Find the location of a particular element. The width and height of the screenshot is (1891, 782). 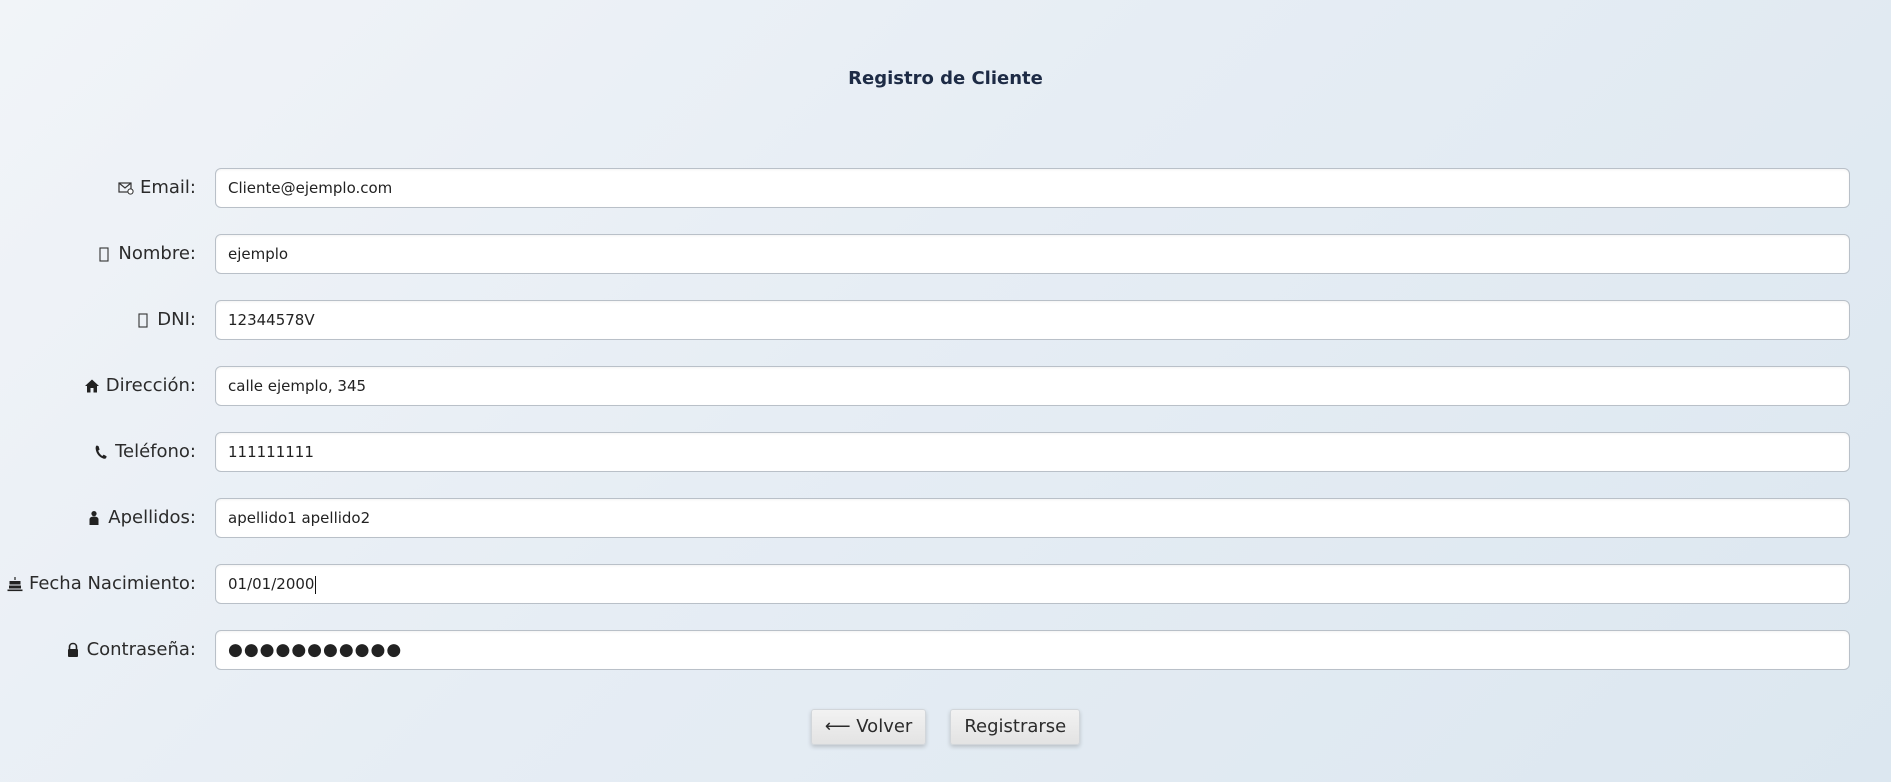

email-field: Cliente@ejemplo.com is located at coordinates (1032, 188).